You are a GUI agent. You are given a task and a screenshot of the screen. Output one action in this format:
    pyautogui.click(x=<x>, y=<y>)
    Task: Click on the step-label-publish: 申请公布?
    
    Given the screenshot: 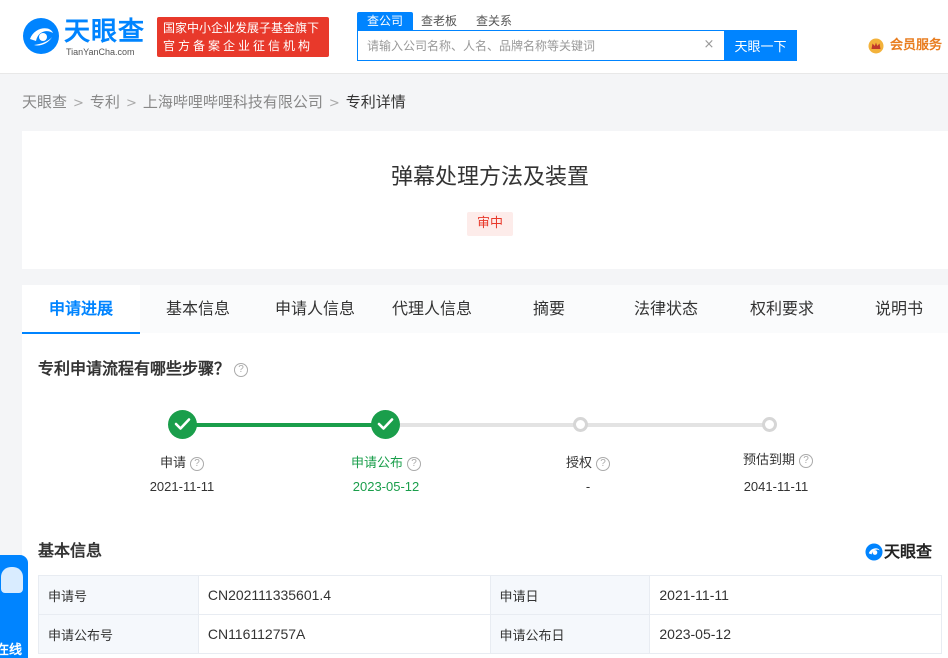 What is the action you would take?
    pyautogui.click(x=386, y=464)
    